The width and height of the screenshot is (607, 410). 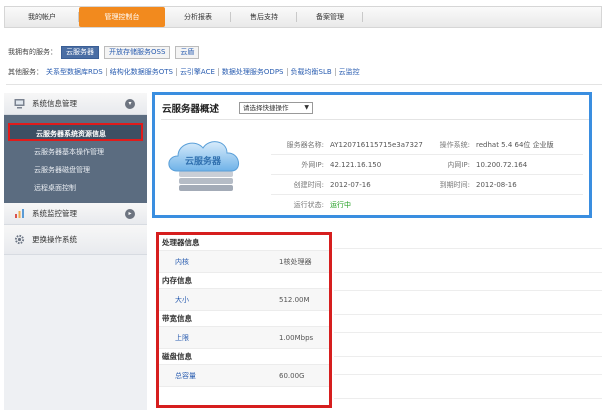 I want to click on bar-chart-icon, so click(x=19, y=213).